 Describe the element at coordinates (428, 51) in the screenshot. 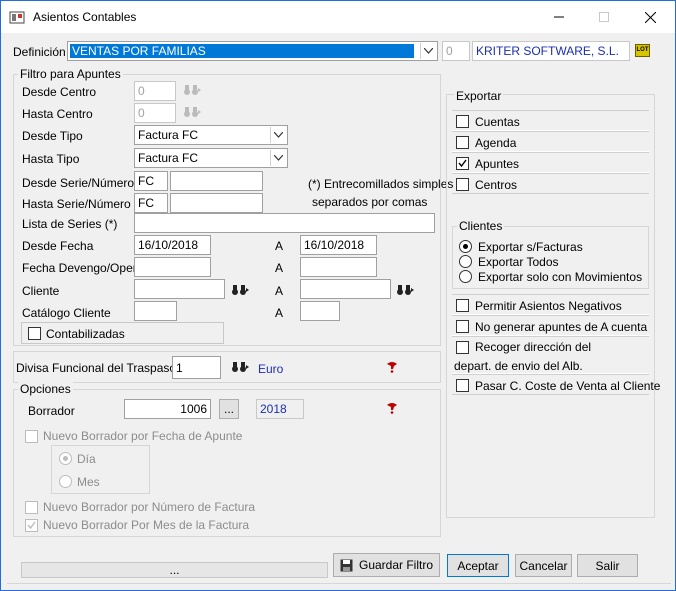

I see `definicion-dropdown-arrow` at that location.